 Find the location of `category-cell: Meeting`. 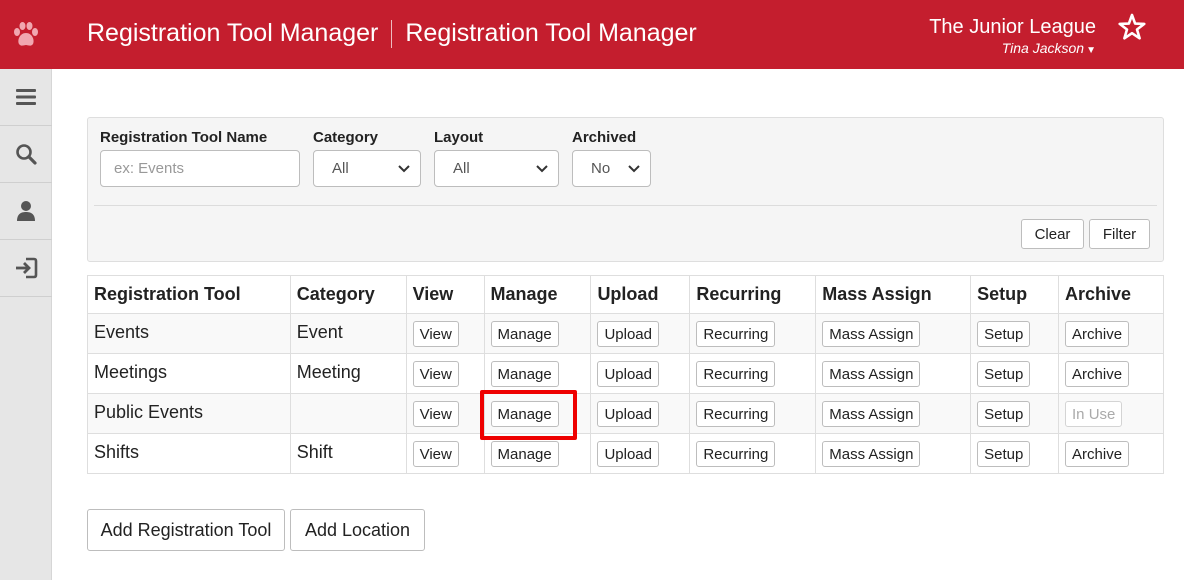

category-cell: Meeting is located at coordinates (348, 373).